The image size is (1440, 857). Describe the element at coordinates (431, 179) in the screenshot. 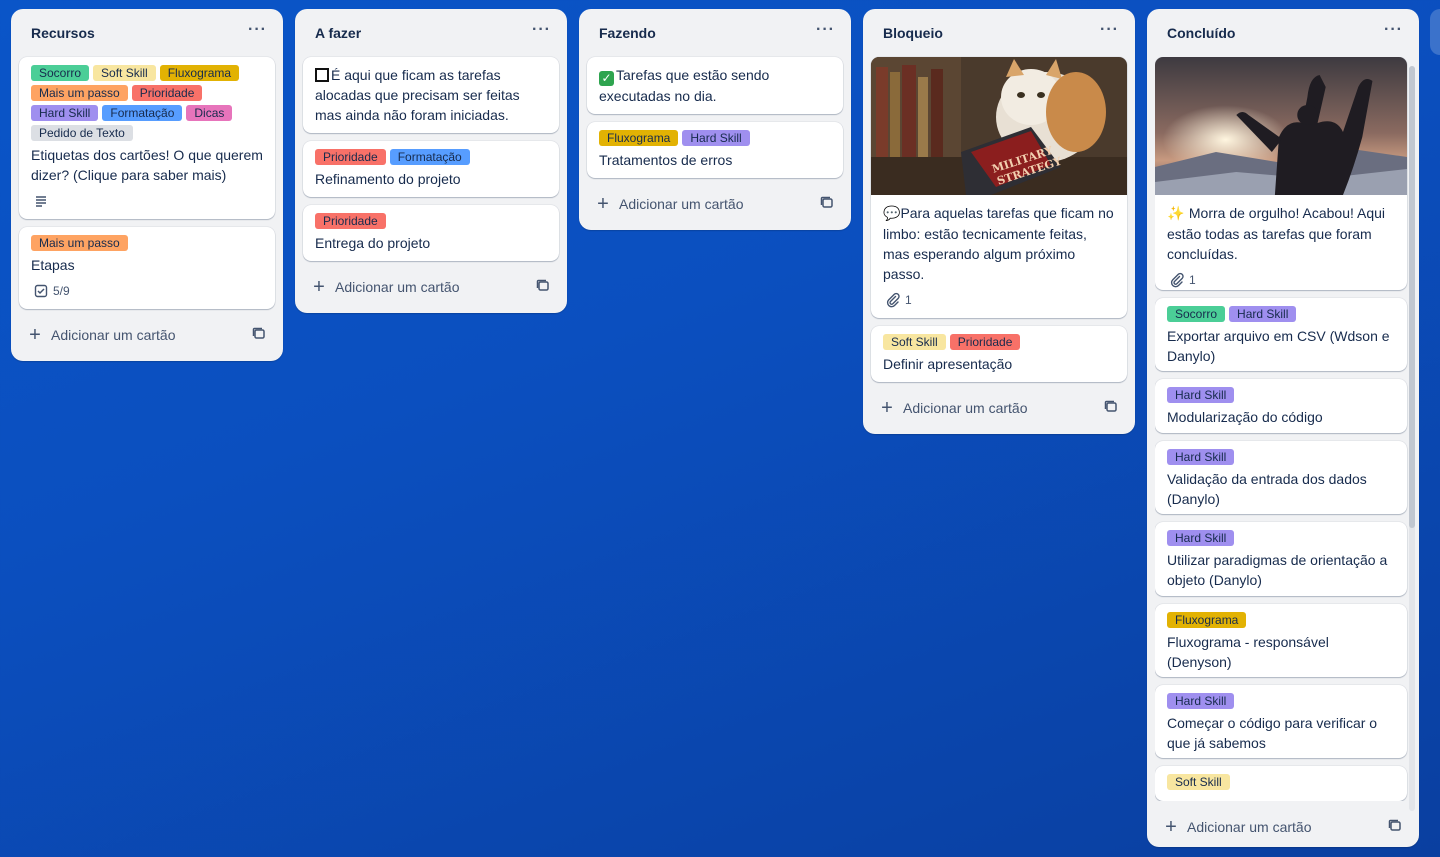

I see `card-title: Refinamento do projeto` at that location.